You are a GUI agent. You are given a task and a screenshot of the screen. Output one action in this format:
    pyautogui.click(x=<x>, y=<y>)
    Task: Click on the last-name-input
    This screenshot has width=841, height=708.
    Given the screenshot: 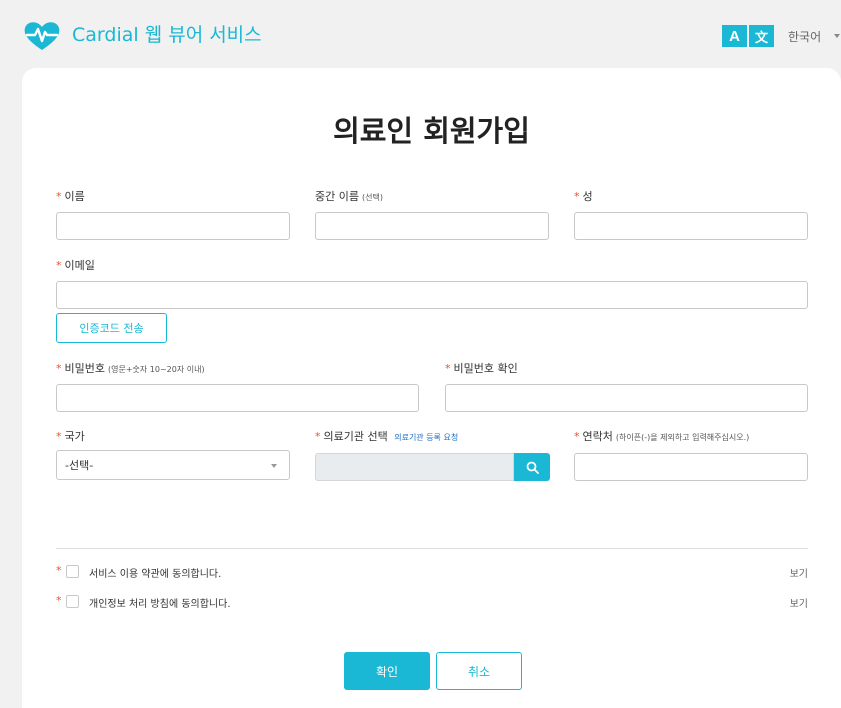 What is the action you would take?
    pyautogui.click(x=691, y=226)
    